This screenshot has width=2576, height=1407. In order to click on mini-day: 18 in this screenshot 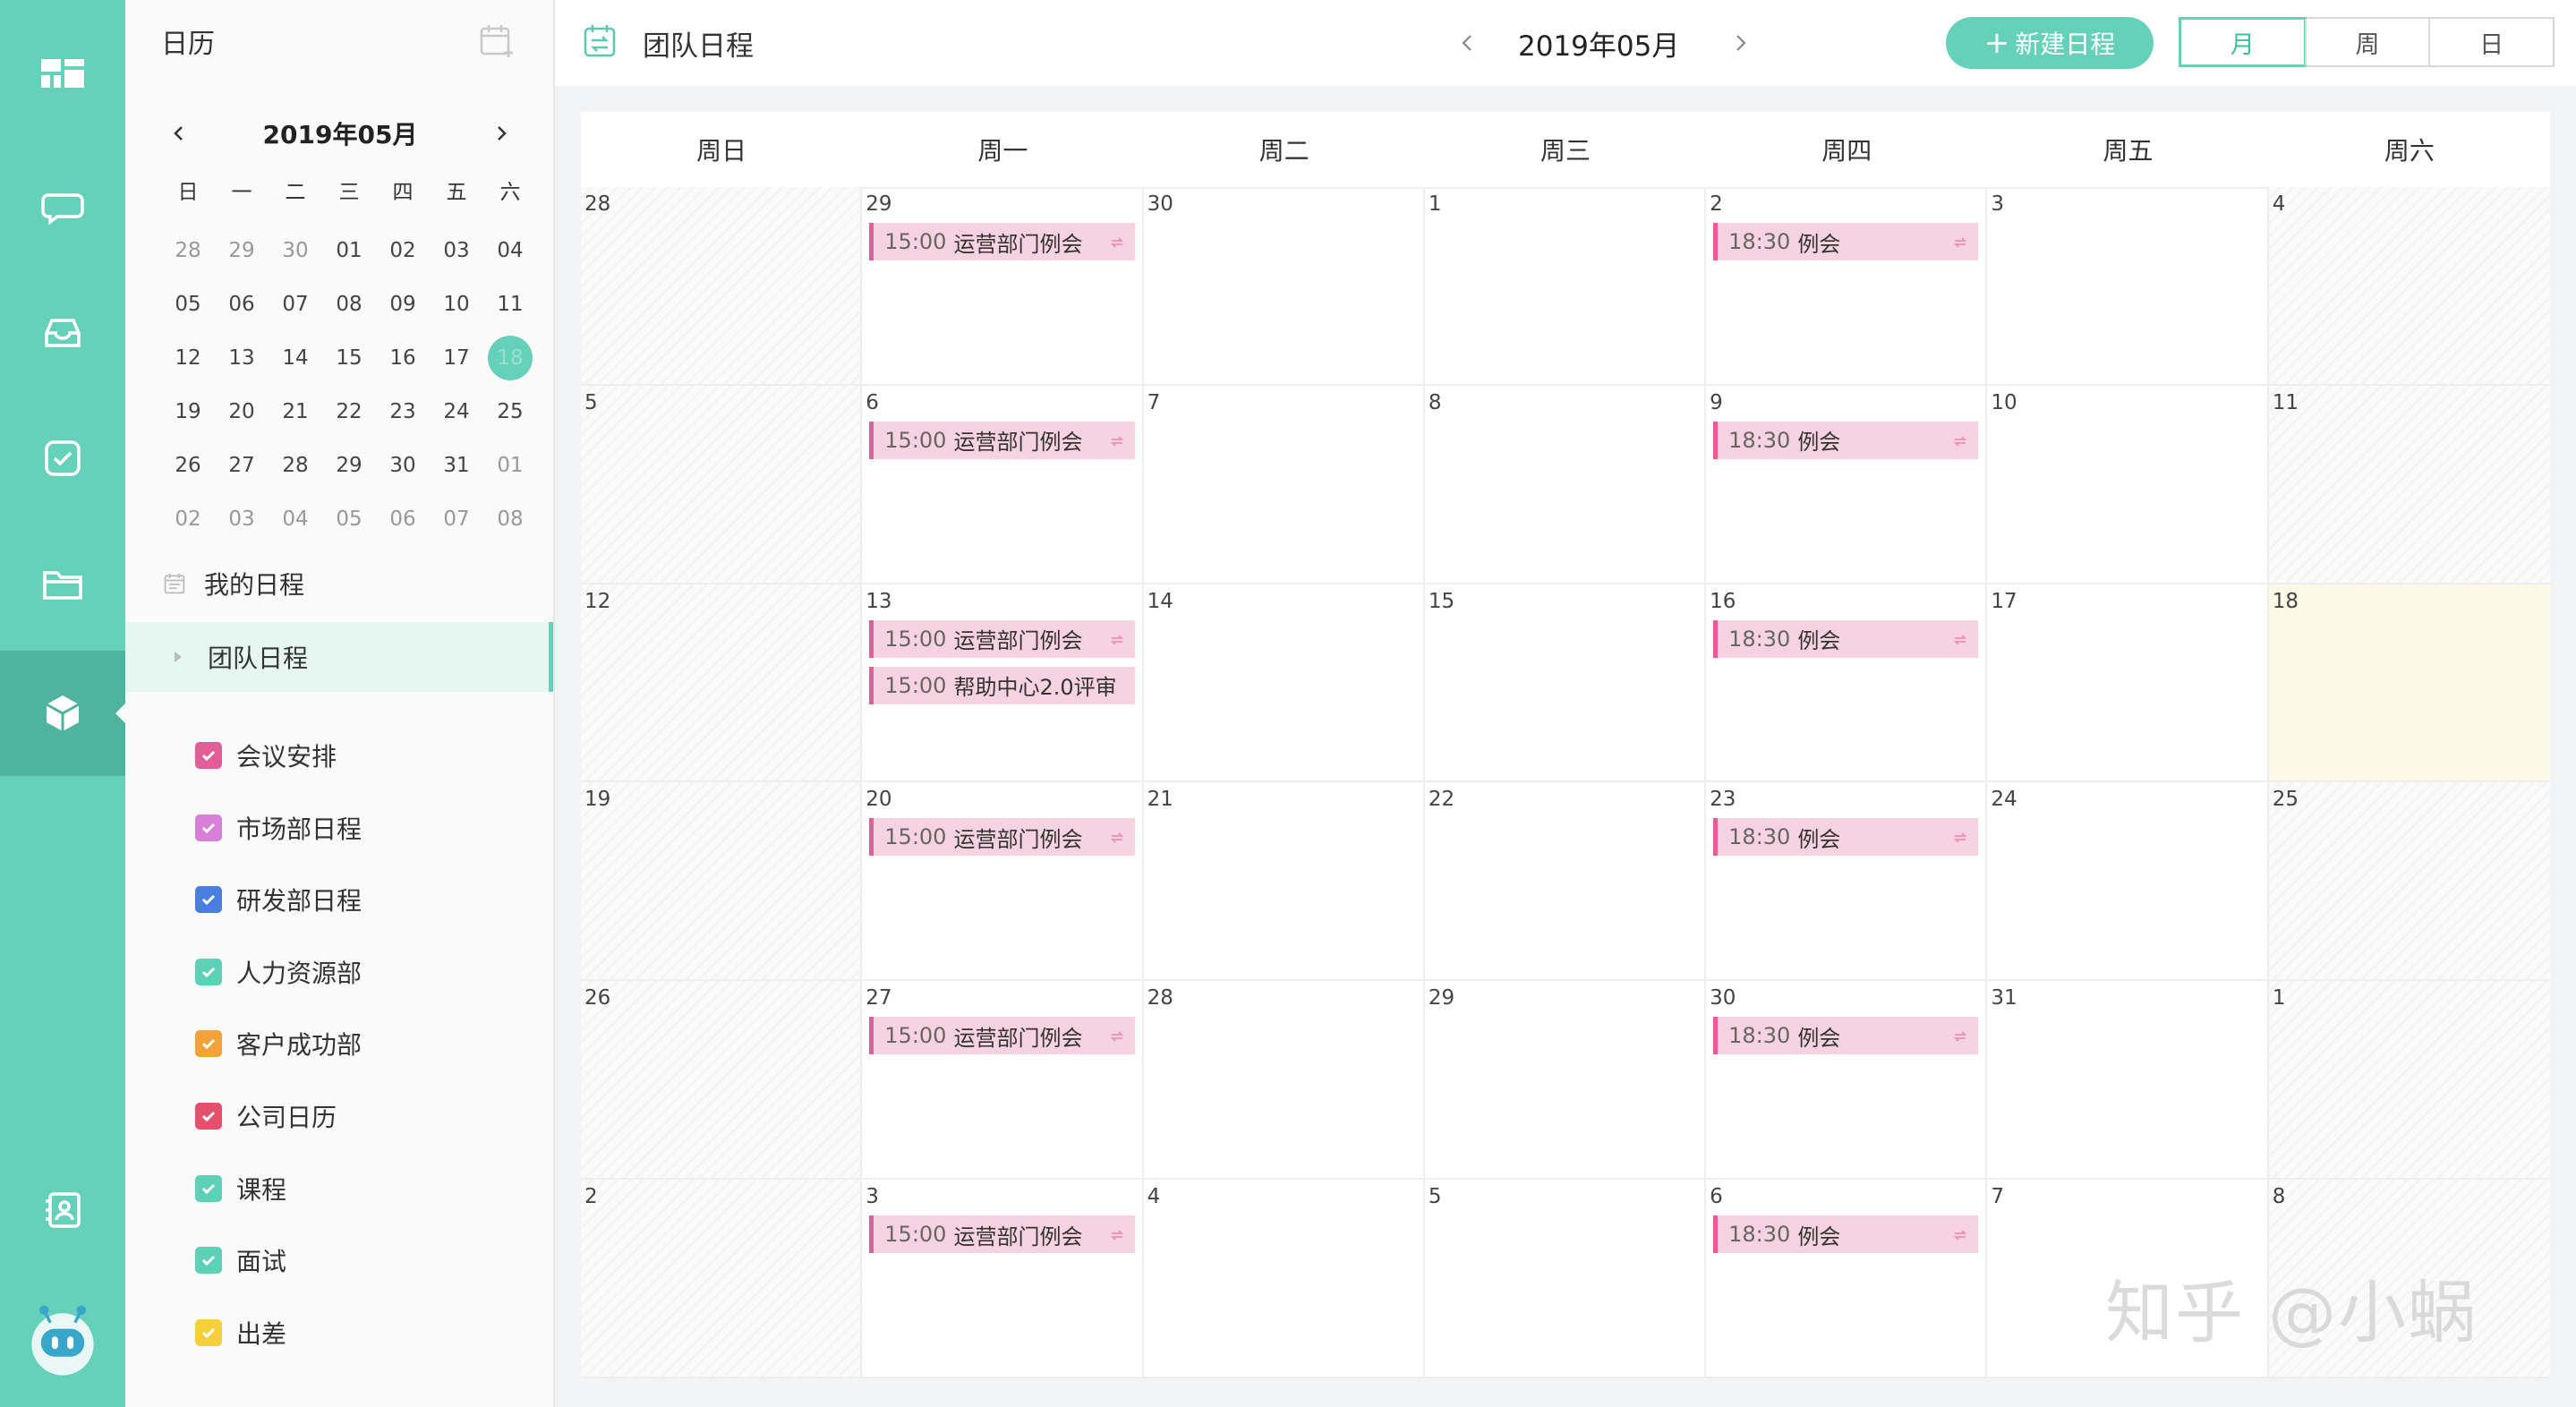, I will do `click(510, 358)`.